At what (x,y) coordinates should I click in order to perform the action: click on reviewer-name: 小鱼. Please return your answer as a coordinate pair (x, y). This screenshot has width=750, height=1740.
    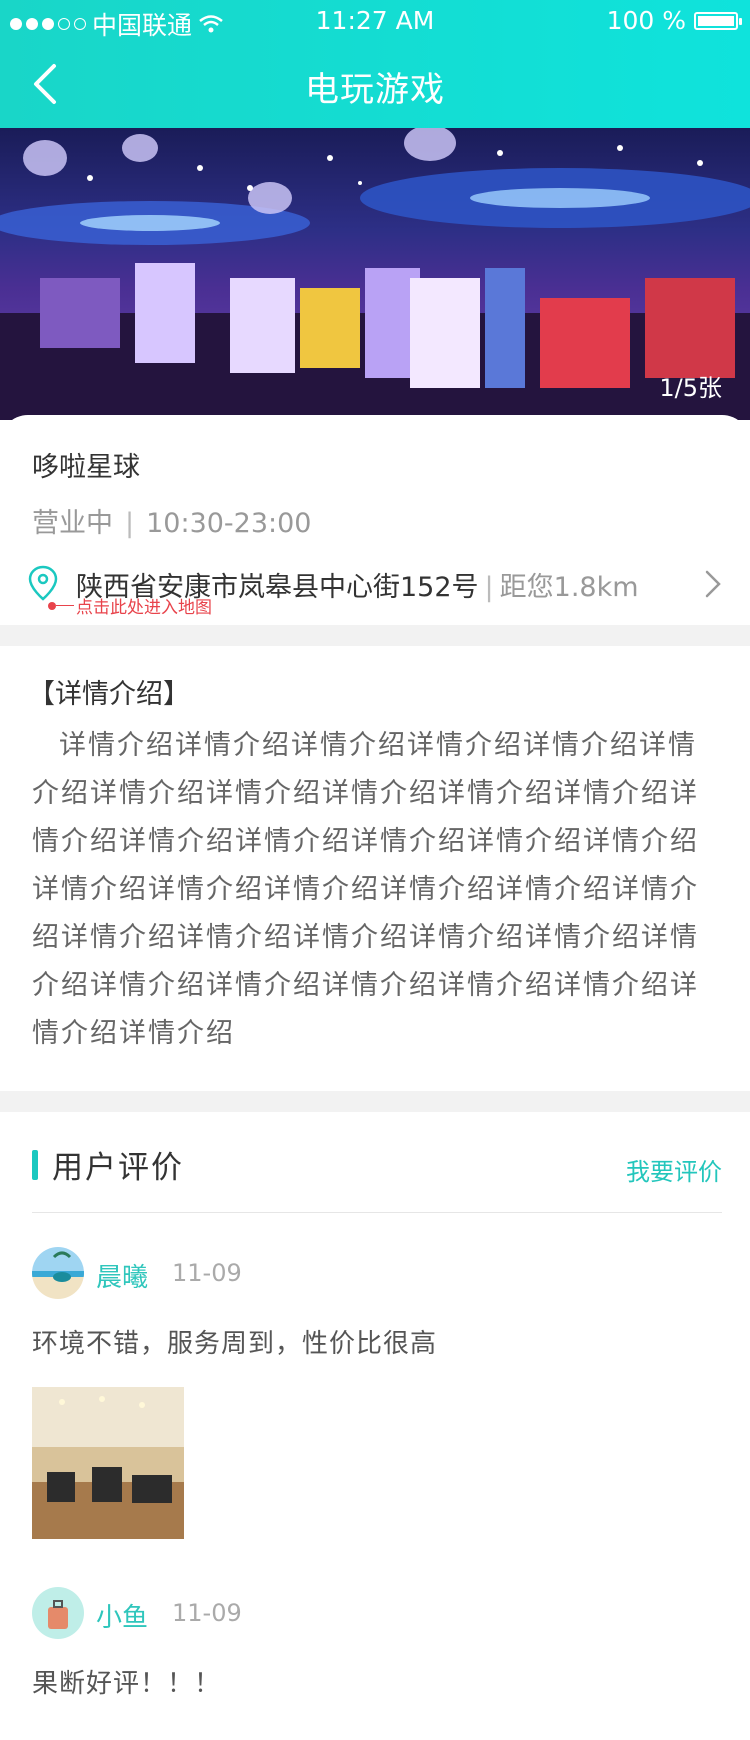
    Looking at the image, I should click on (122, 1618).